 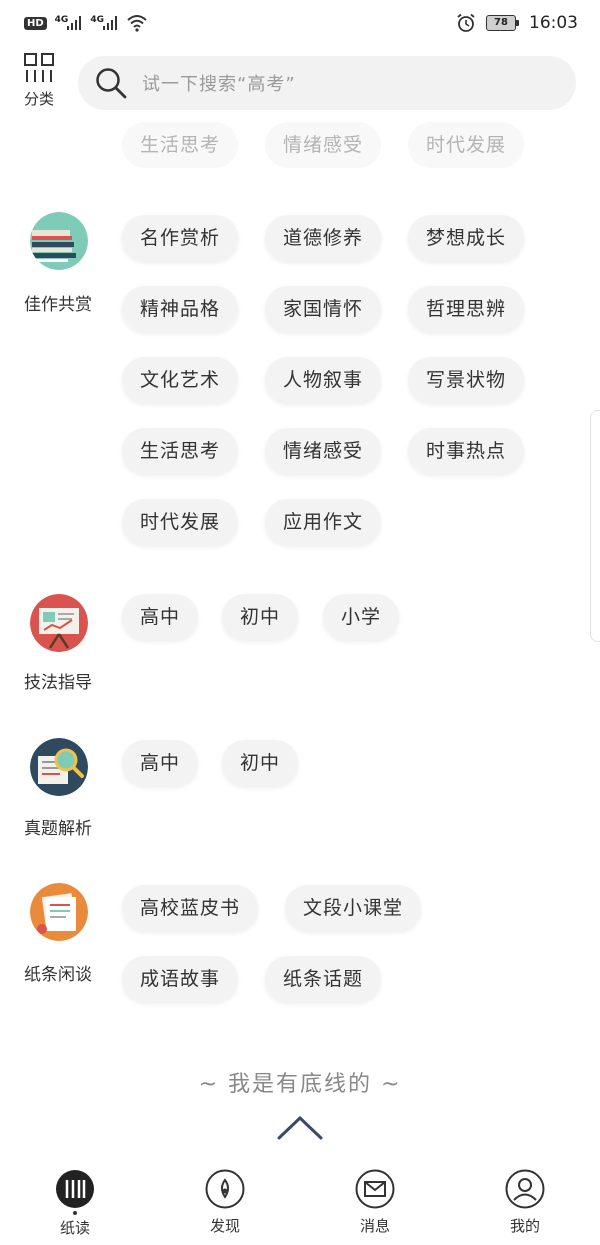 I want to click on search-input: 试一下搜索“高考”, so click(x=327, y=83).